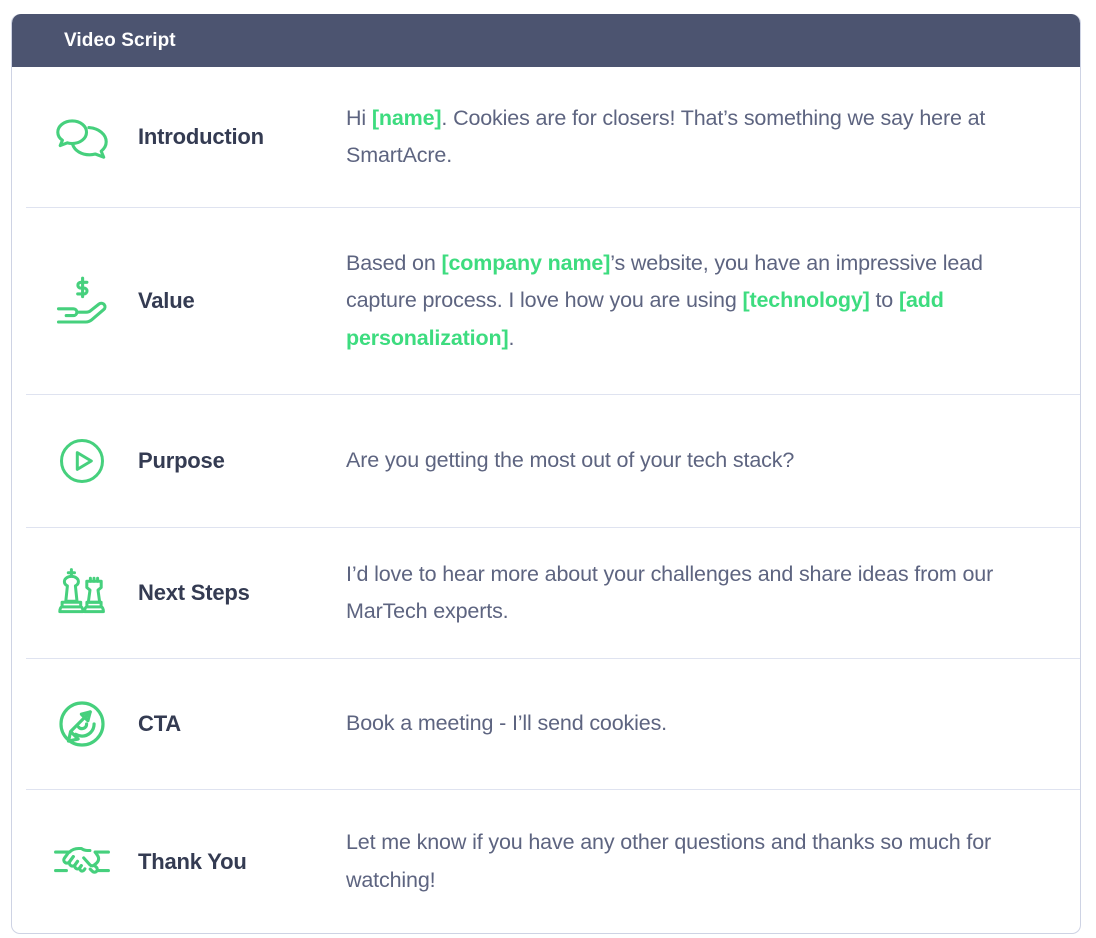  What do you see at coordinates (506, 723) in the screenshot?
I see `script-row-text: Book a meeting - I’ll send cookies.` at bounding box center [506, 723].